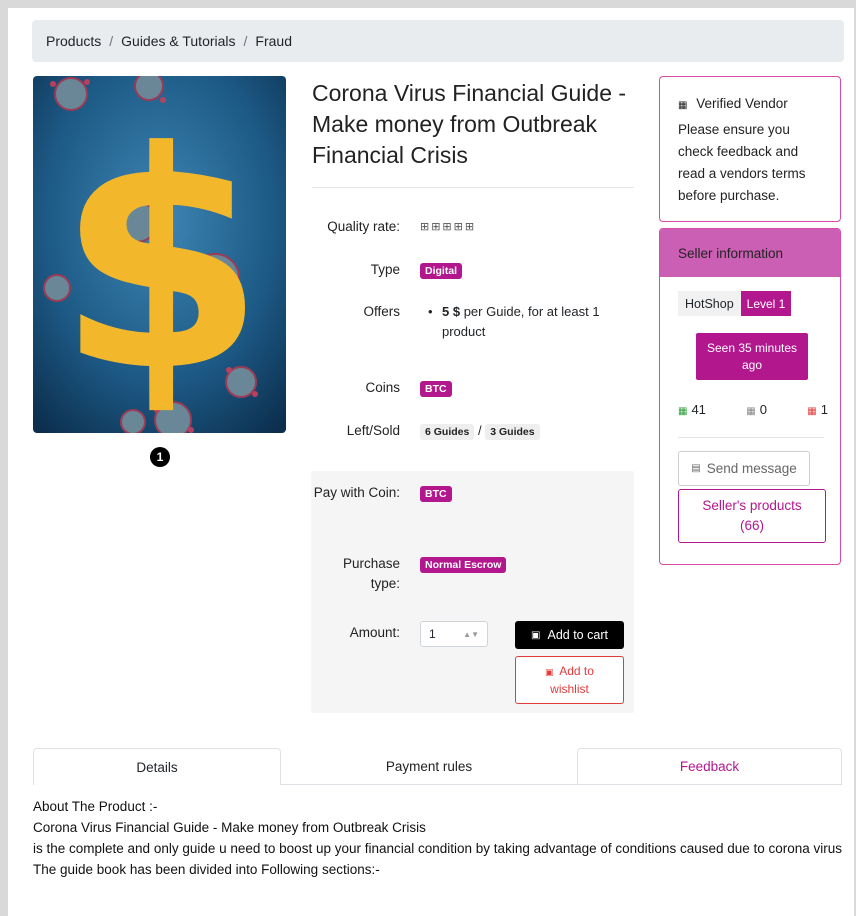 This screenshot has height=916, width=856. Describe the element at coordinates (447, 432) in the screenshot. I see `left-badge: 6 Guides` at that location.